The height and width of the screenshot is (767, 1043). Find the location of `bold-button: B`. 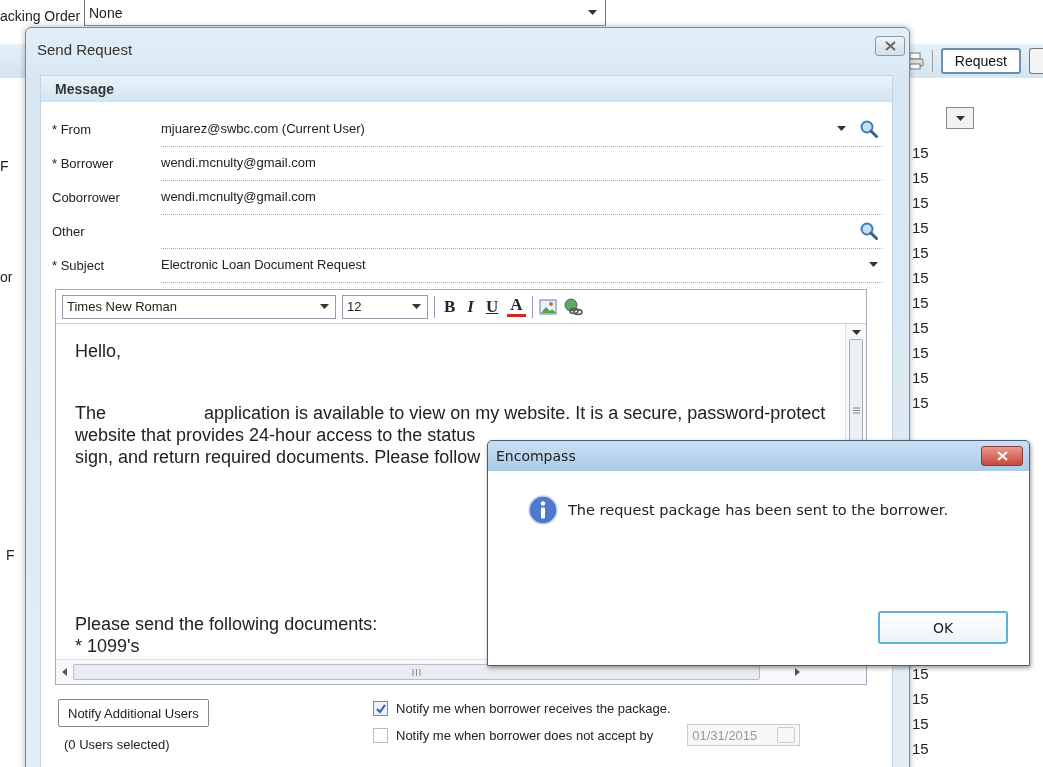

bold-button: B is located at coordinates (450, 306).